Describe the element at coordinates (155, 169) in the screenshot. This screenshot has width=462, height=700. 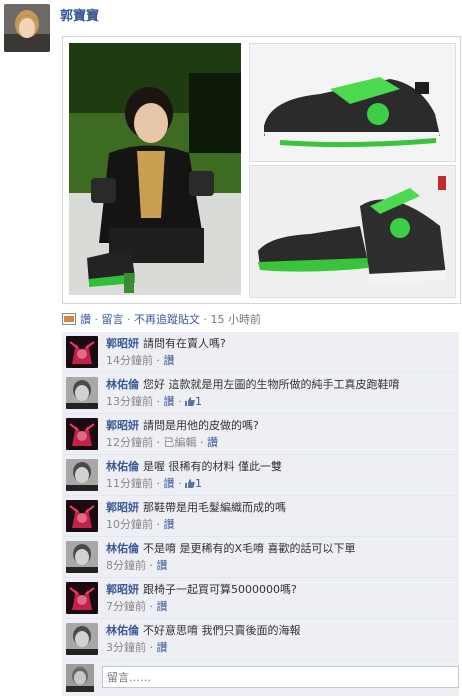
I see `poster-photo` at that location.